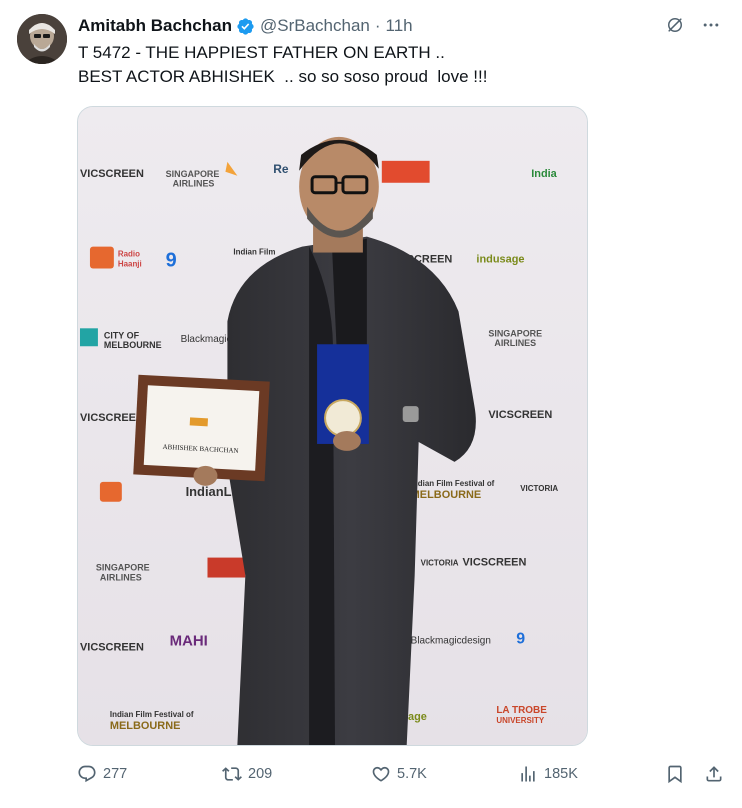 The image size is (742, 808). I want to click on like-count: 5.7K, so click(412, 774).